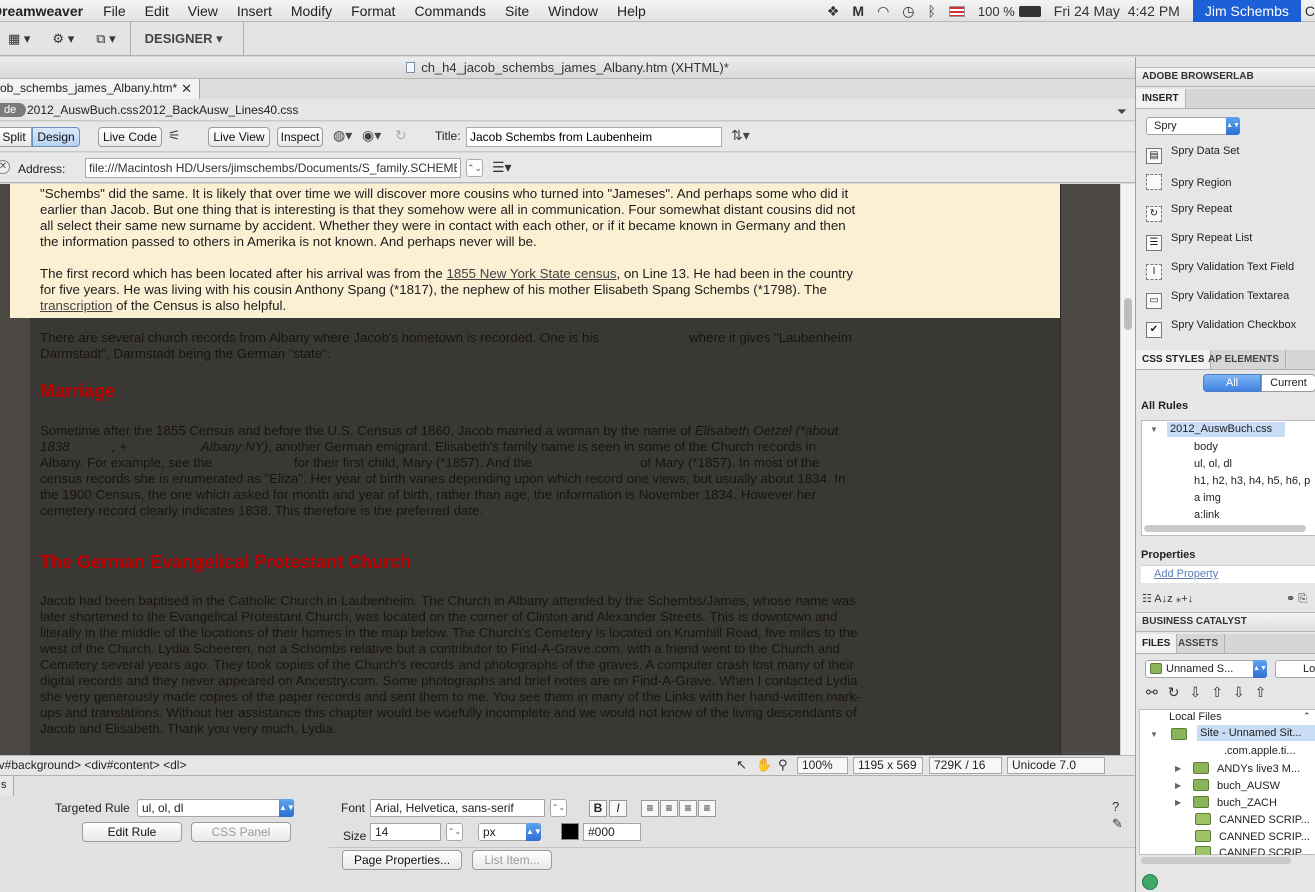 This screenshot has width=1315, height=892. I want to click on align-center-icon: ≡, so click(669, 808).